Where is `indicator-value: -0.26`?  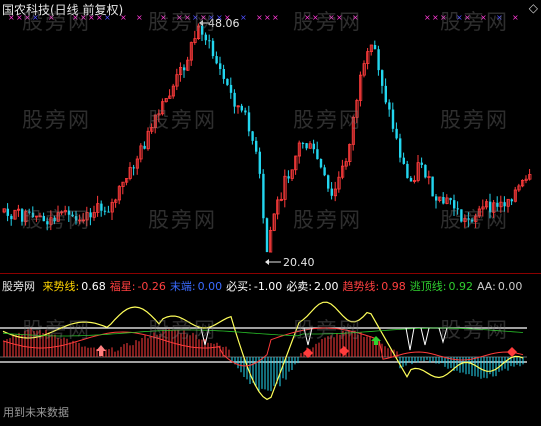 indicator-value: -0.26 is located at coordinates (151, 286).